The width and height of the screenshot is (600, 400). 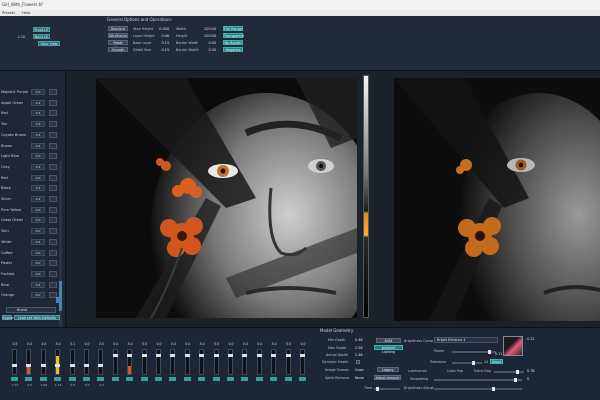 I want to click on min-depth-value: 0.46, so click(x=359, y=340).